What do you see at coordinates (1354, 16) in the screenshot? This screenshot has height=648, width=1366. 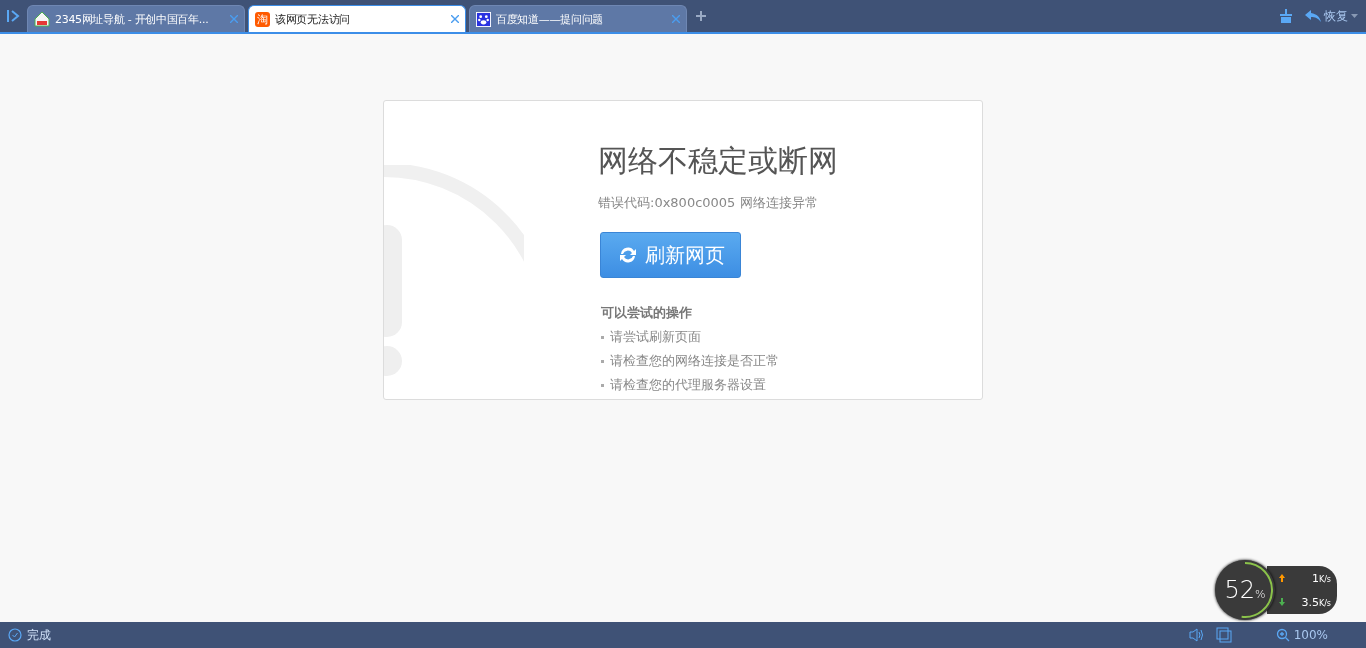 I see `dropdown-caret-icon` at bounding box center [1354, 16].